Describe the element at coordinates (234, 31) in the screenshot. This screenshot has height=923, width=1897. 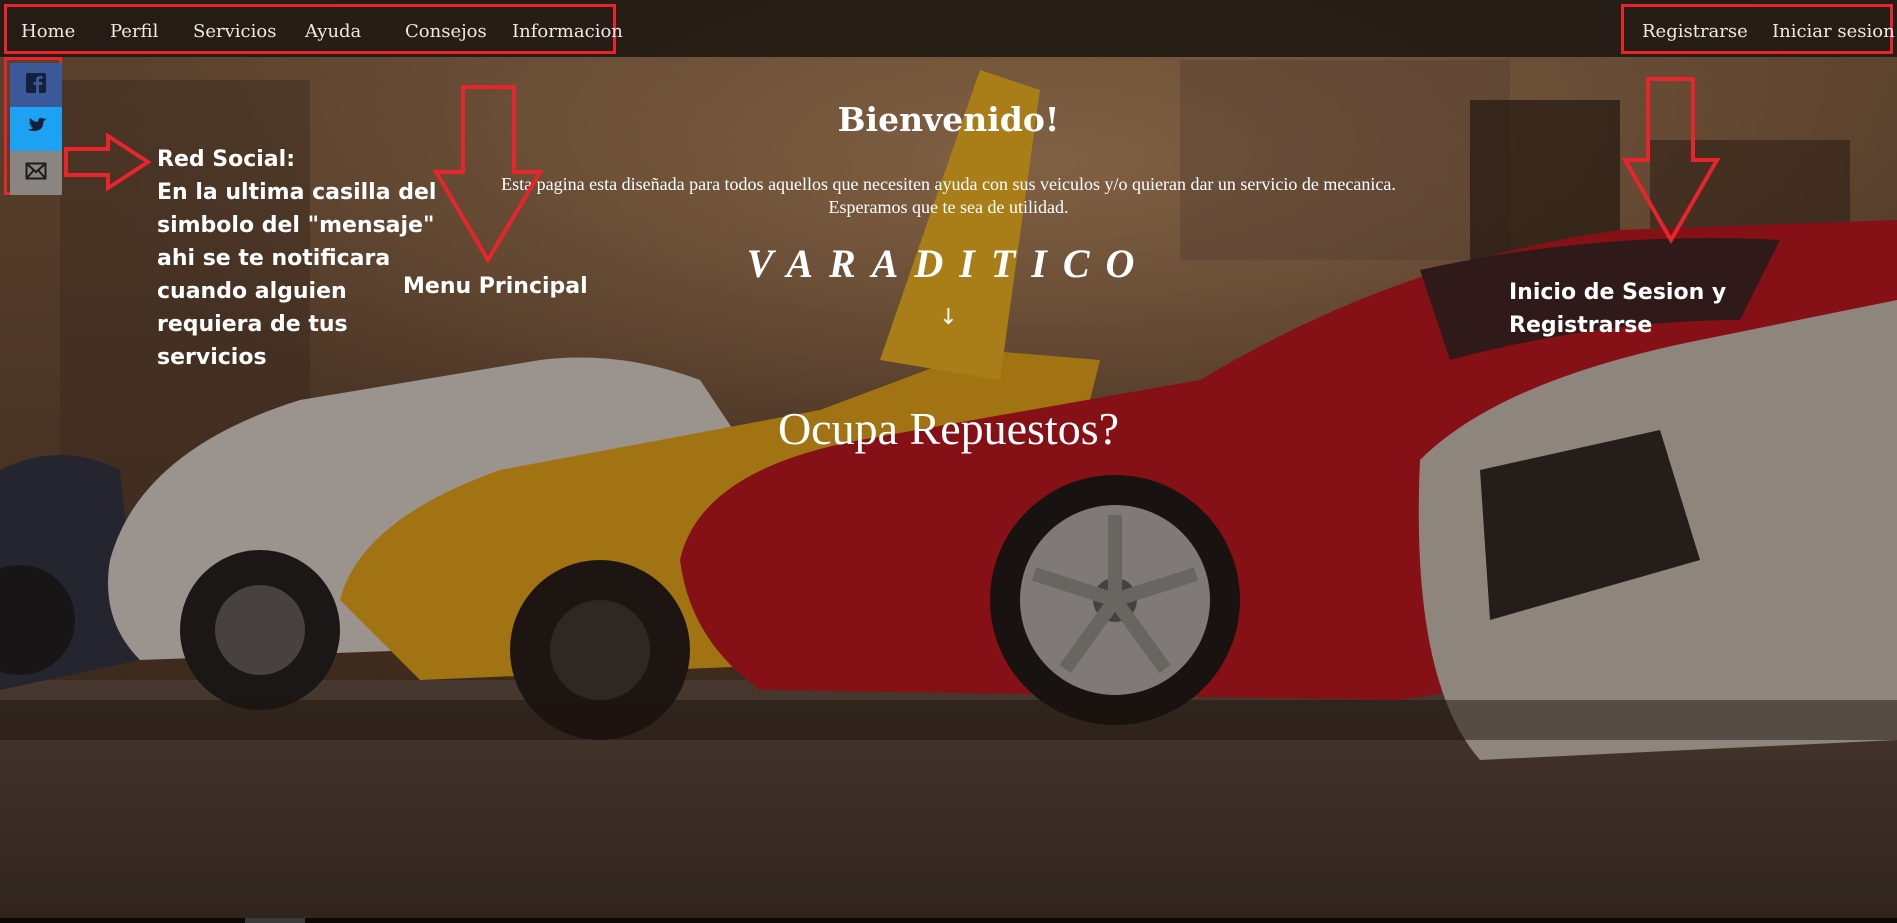
I see `nav-servicios: Servicios` at that location.